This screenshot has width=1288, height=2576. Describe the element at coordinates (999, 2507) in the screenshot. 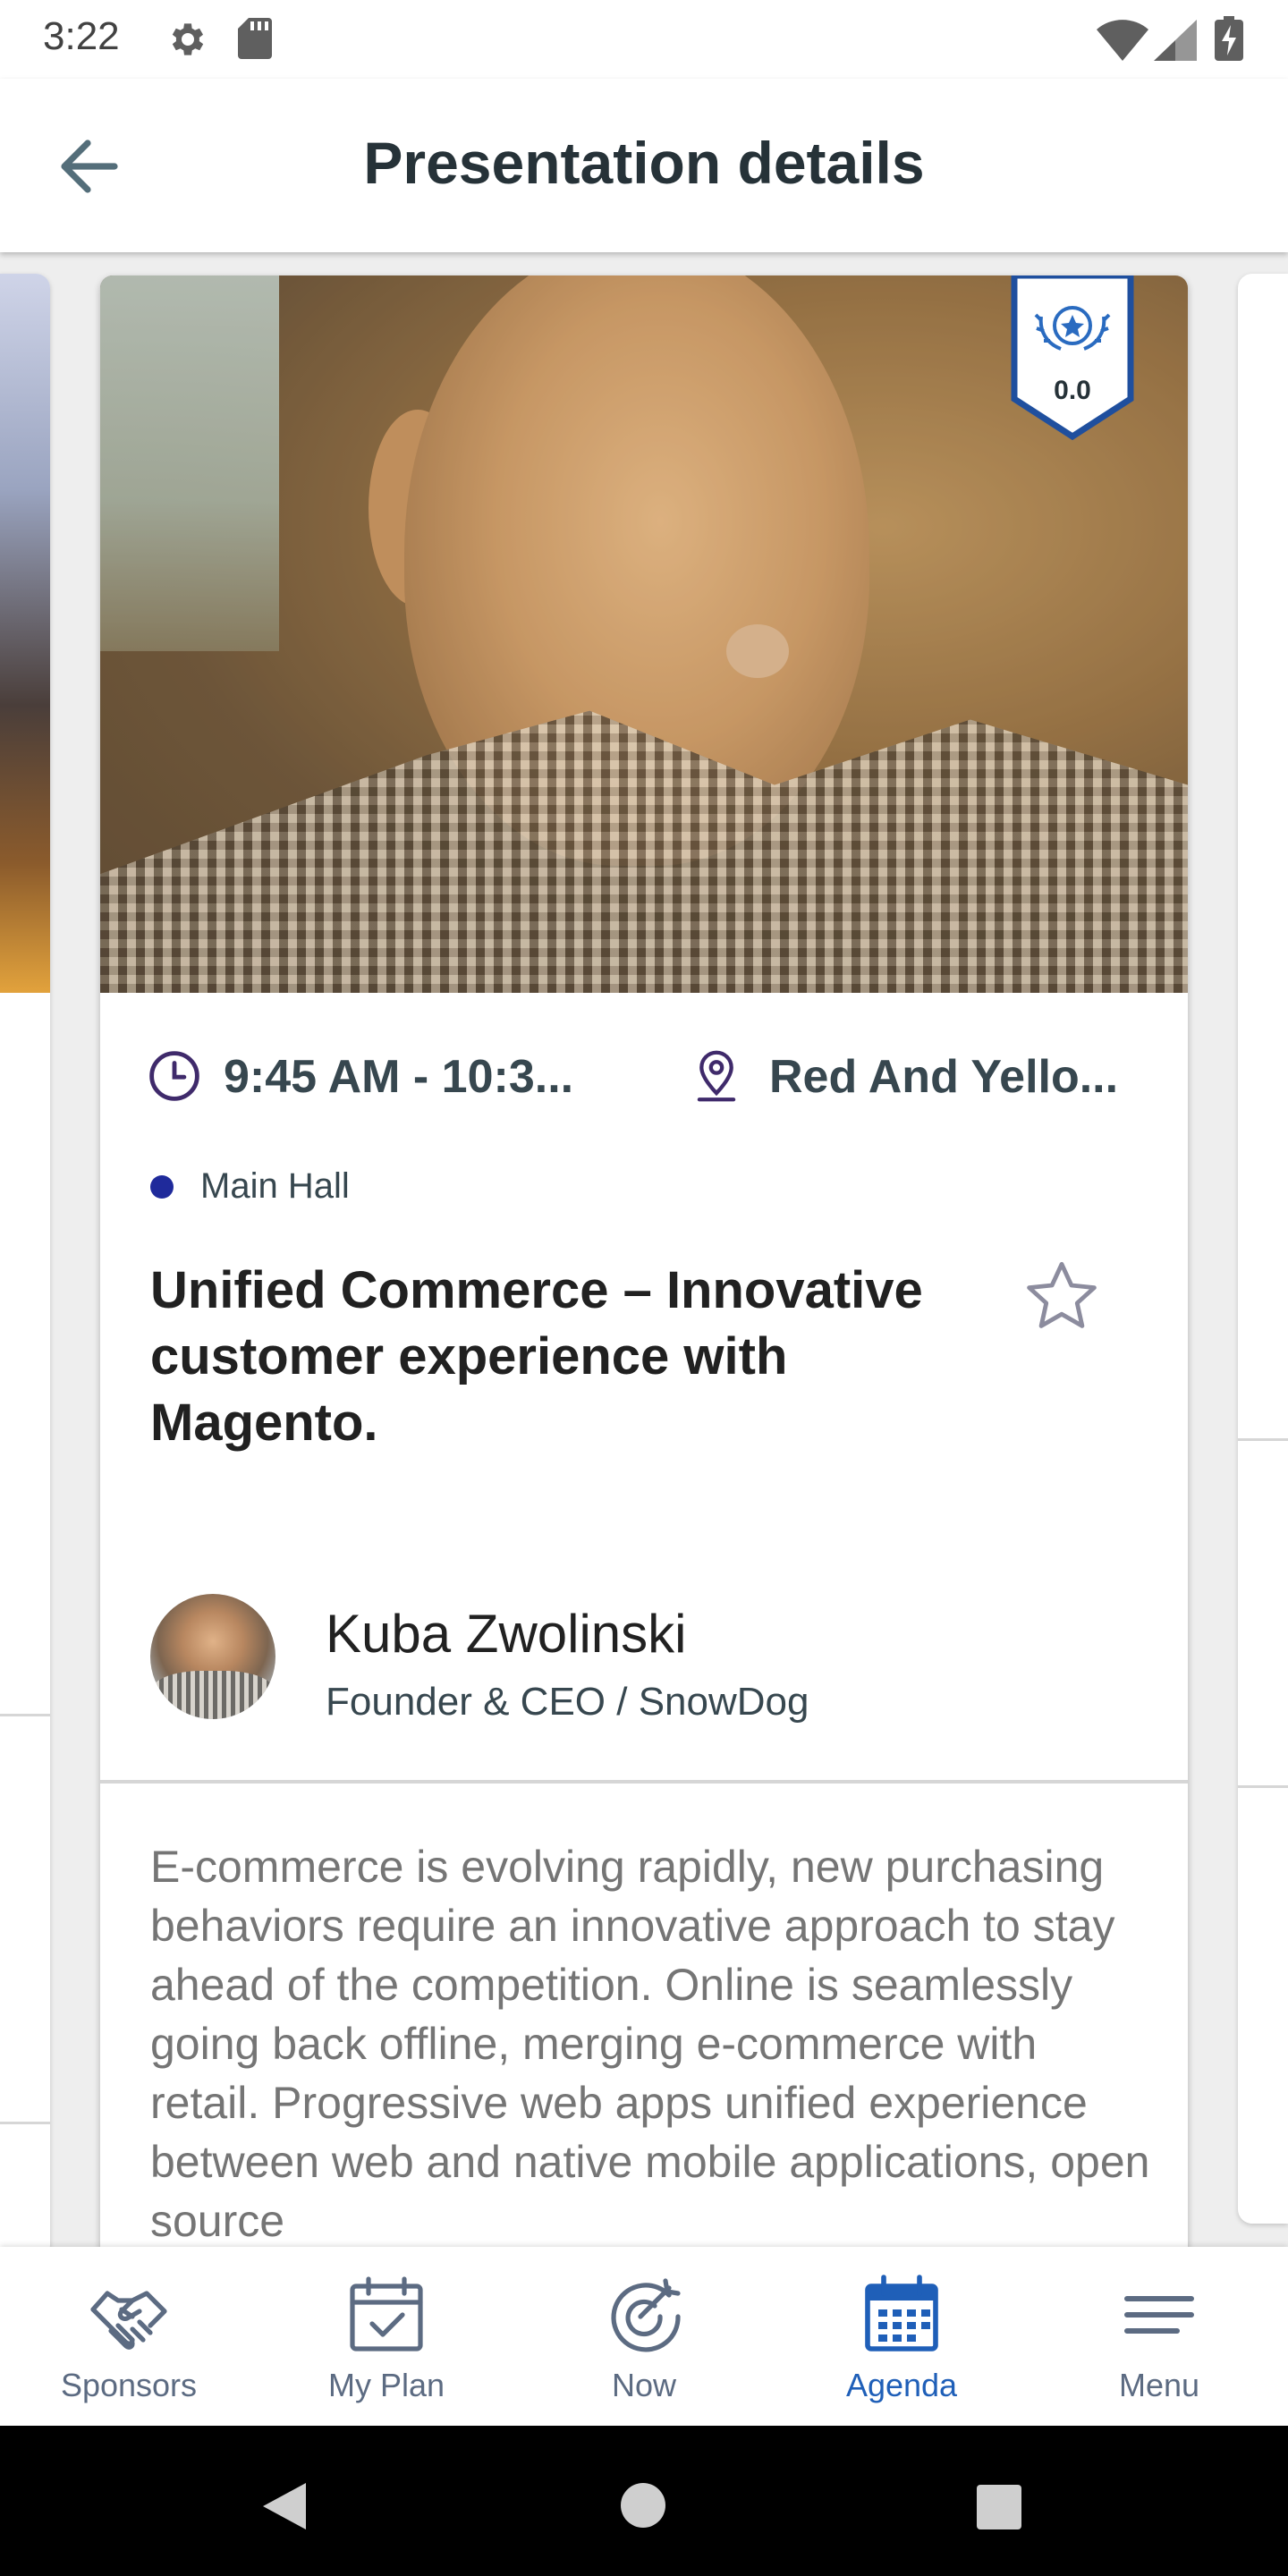

I see `recents-square-icon` at that location.